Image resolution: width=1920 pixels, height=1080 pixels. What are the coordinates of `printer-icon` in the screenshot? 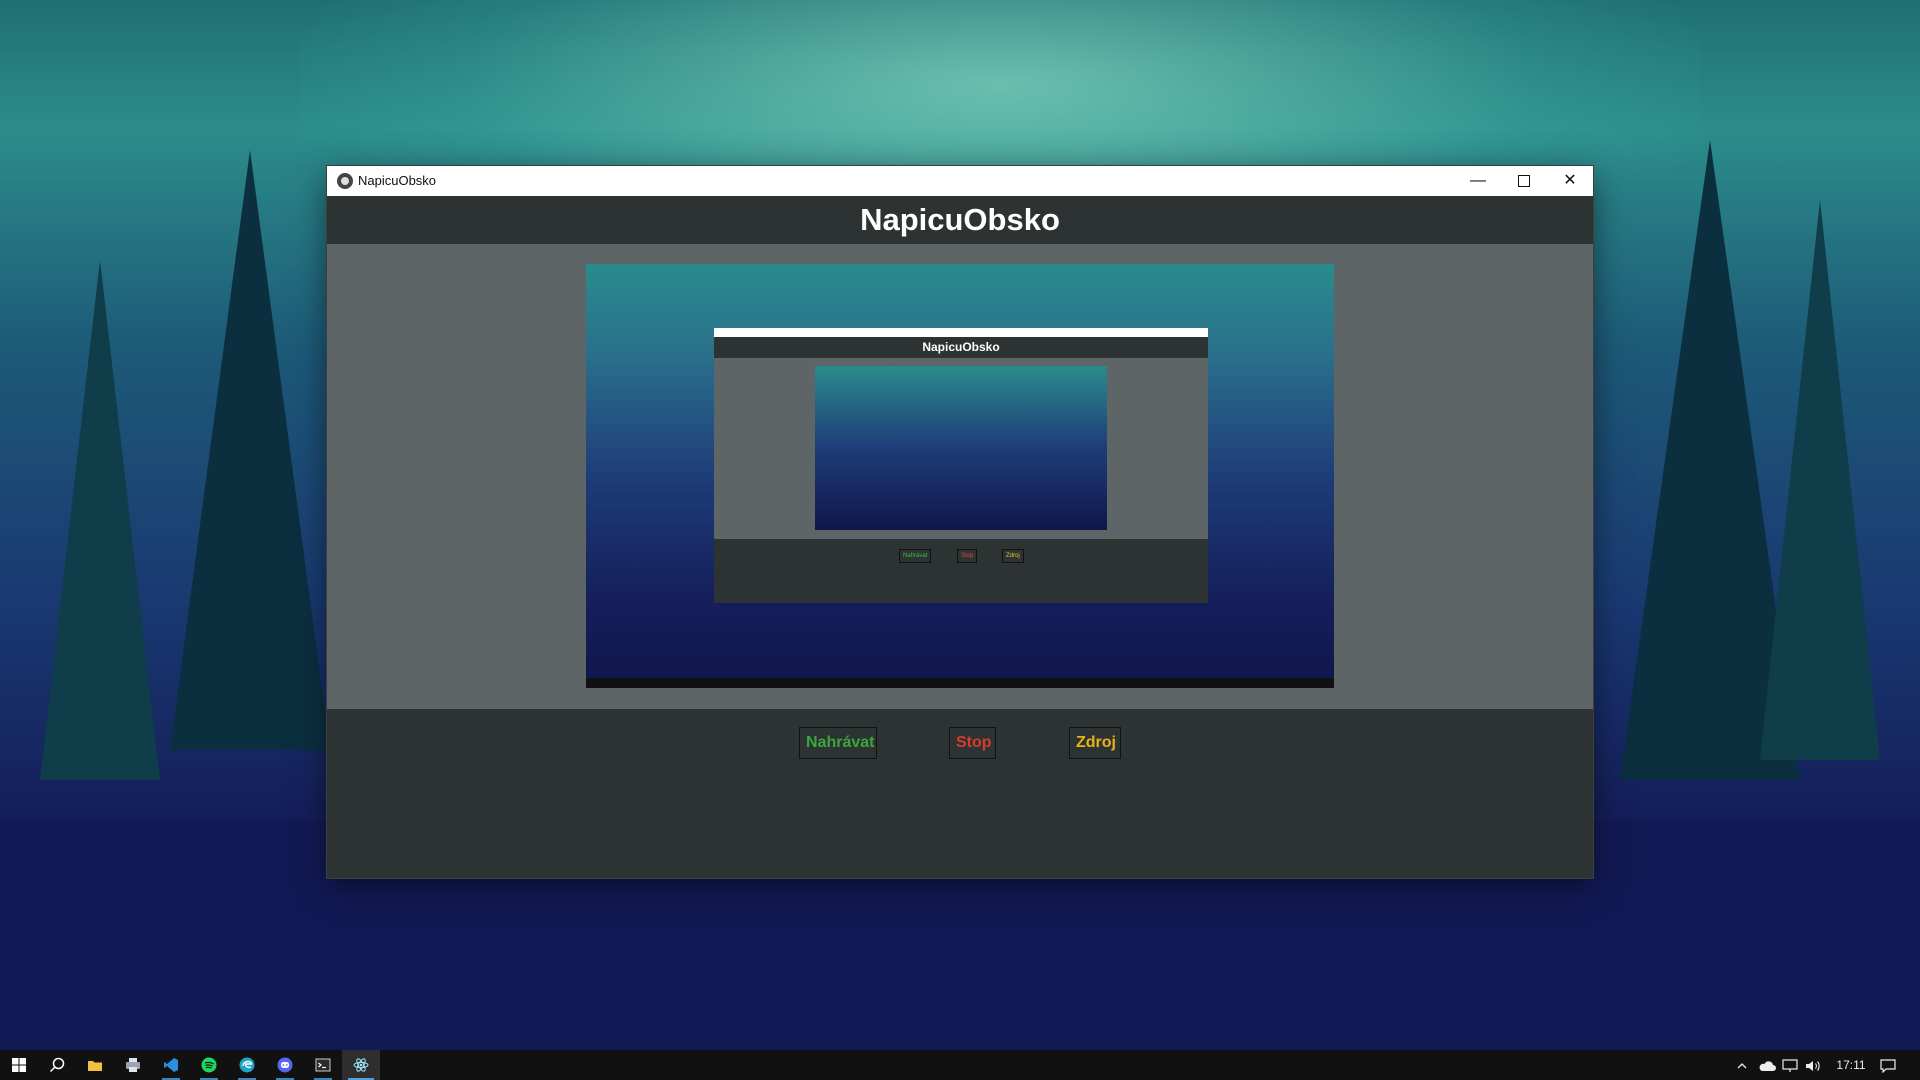 It's located at (133, 1065).